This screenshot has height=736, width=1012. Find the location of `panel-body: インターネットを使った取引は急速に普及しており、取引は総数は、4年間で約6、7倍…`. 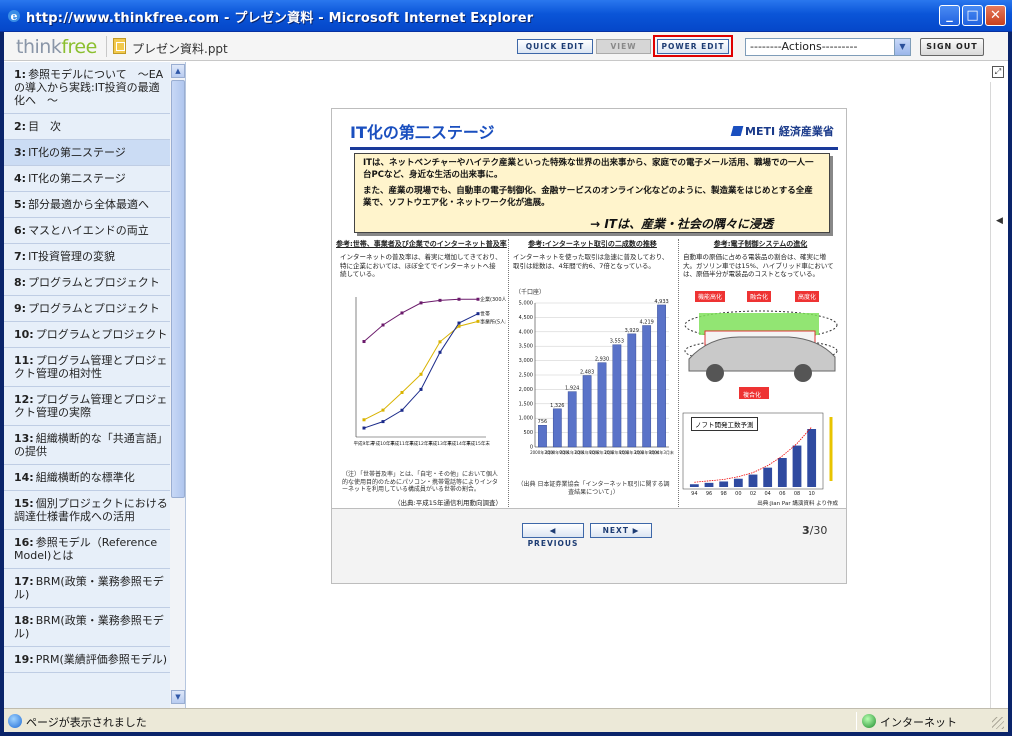

panel-body: インターネットを使った取引は急速に普及しており、取引は総数は、4年間で約6、7倍… is located at coordinates (591, 261).